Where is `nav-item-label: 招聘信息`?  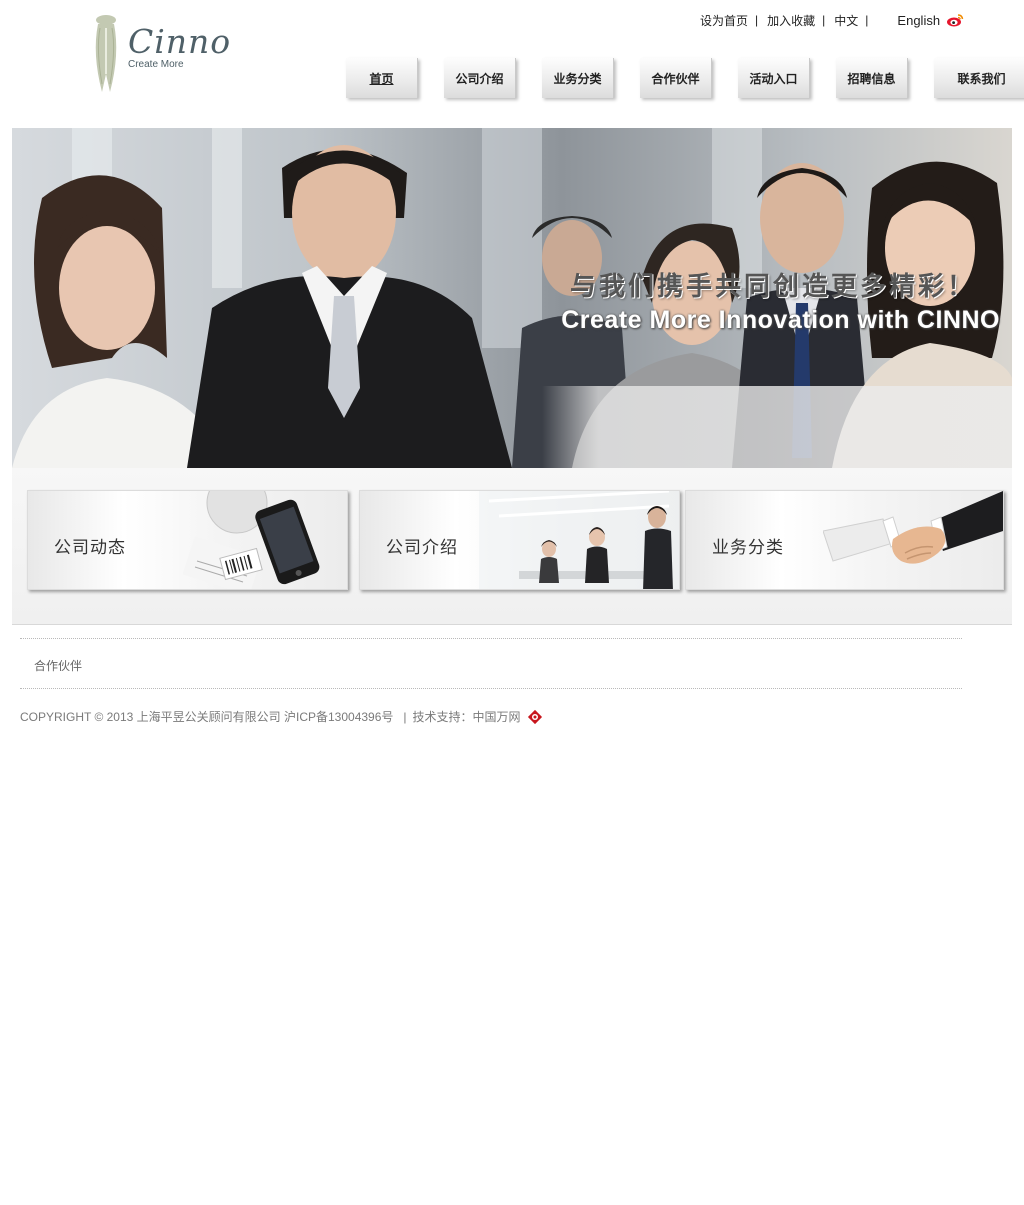 nav-item-label: 招聘信息 is located at coordinates (871, 78).